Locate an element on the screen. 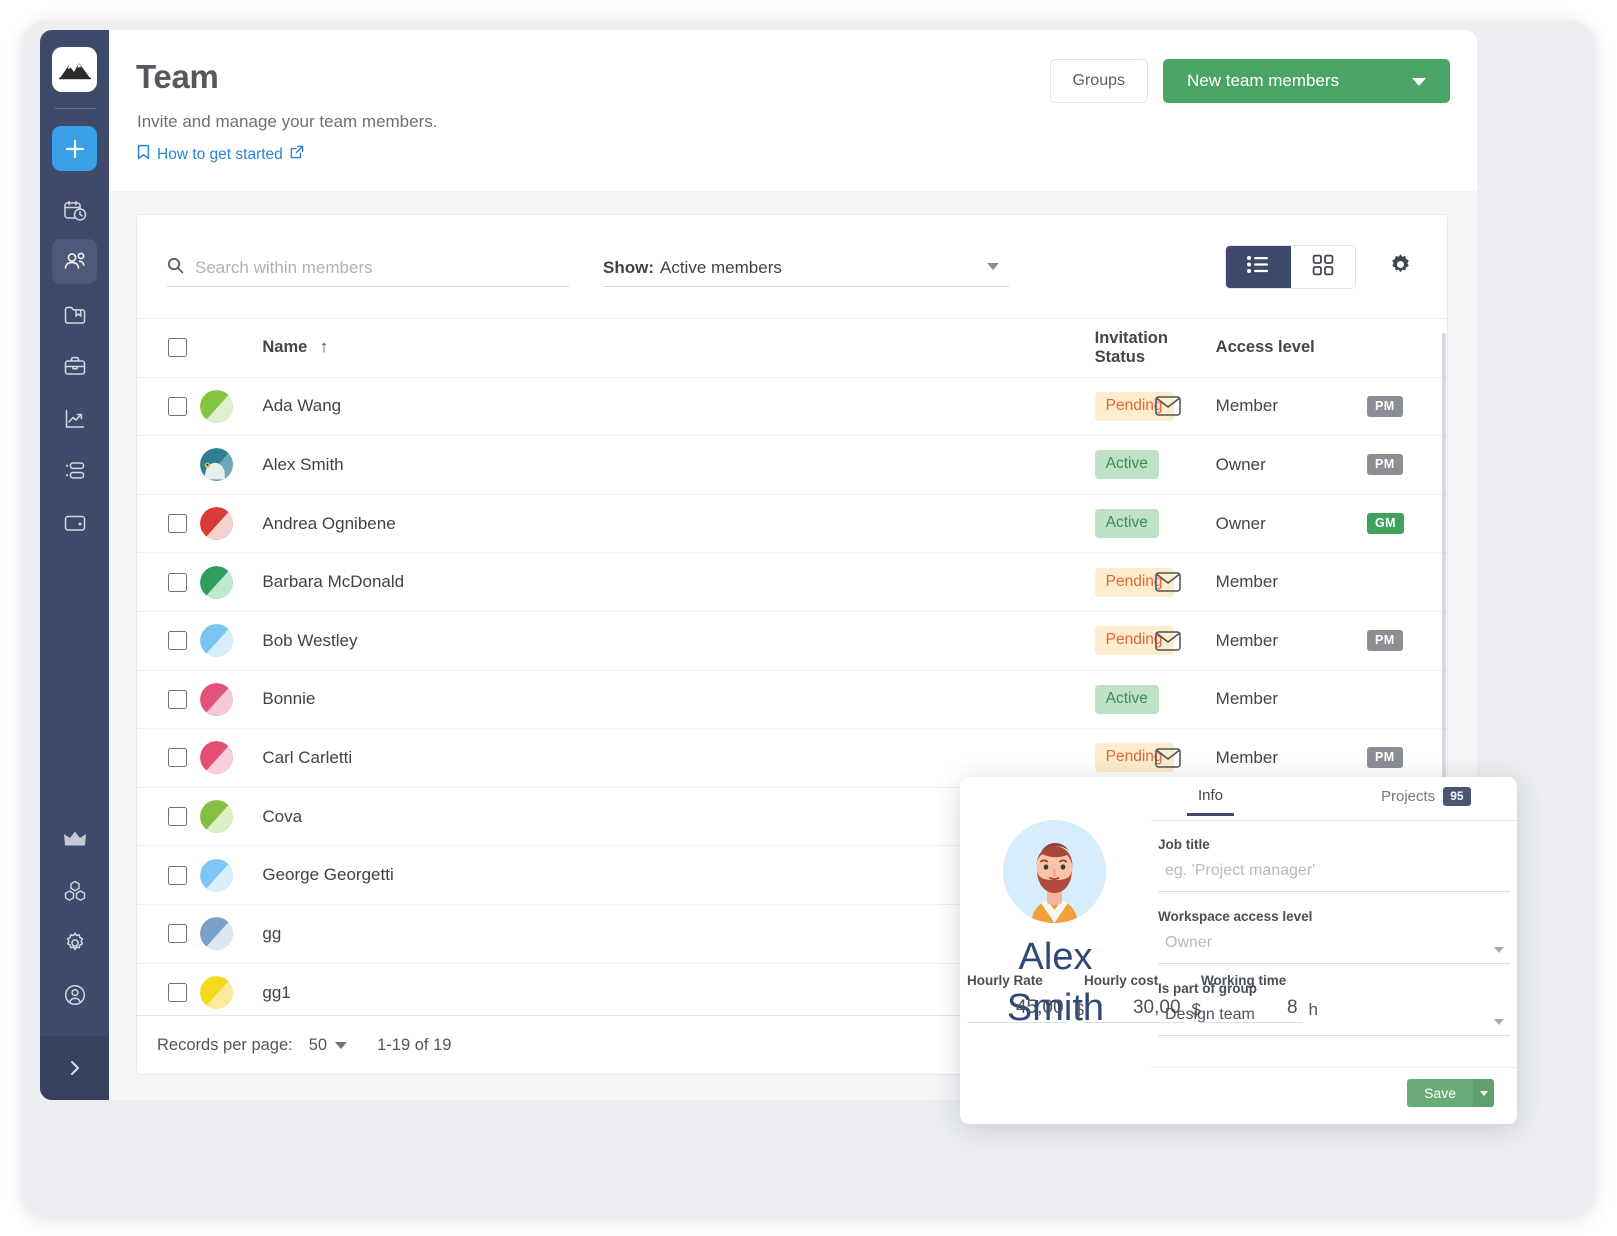 The image size is (1617, 1236). search-field is located at coordinates (368, 268).